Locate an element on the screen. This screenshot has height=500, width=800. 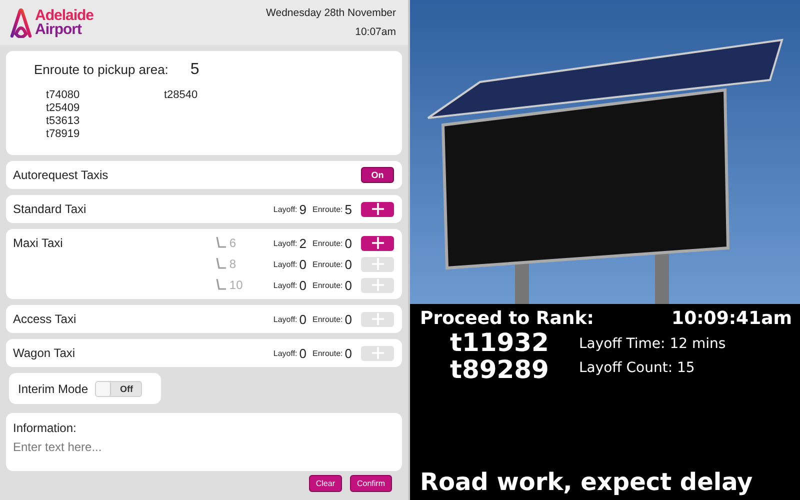
action-button: Confirm is located at coordinates (371, 483).